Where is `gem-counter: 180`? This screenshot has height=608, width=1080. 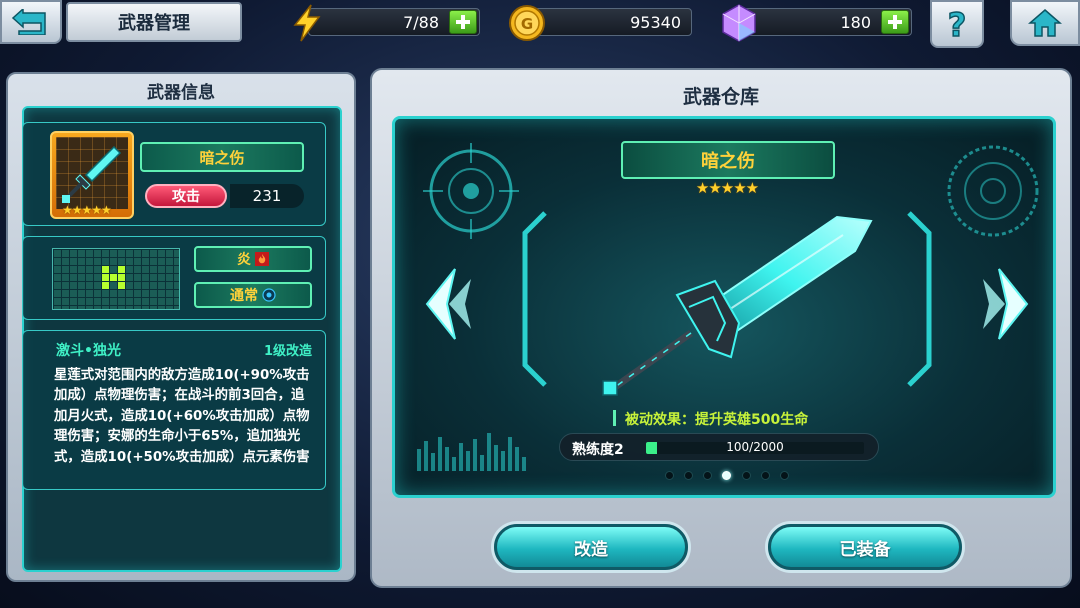 gem-counter: 180 is located at coordinates (817, 23).